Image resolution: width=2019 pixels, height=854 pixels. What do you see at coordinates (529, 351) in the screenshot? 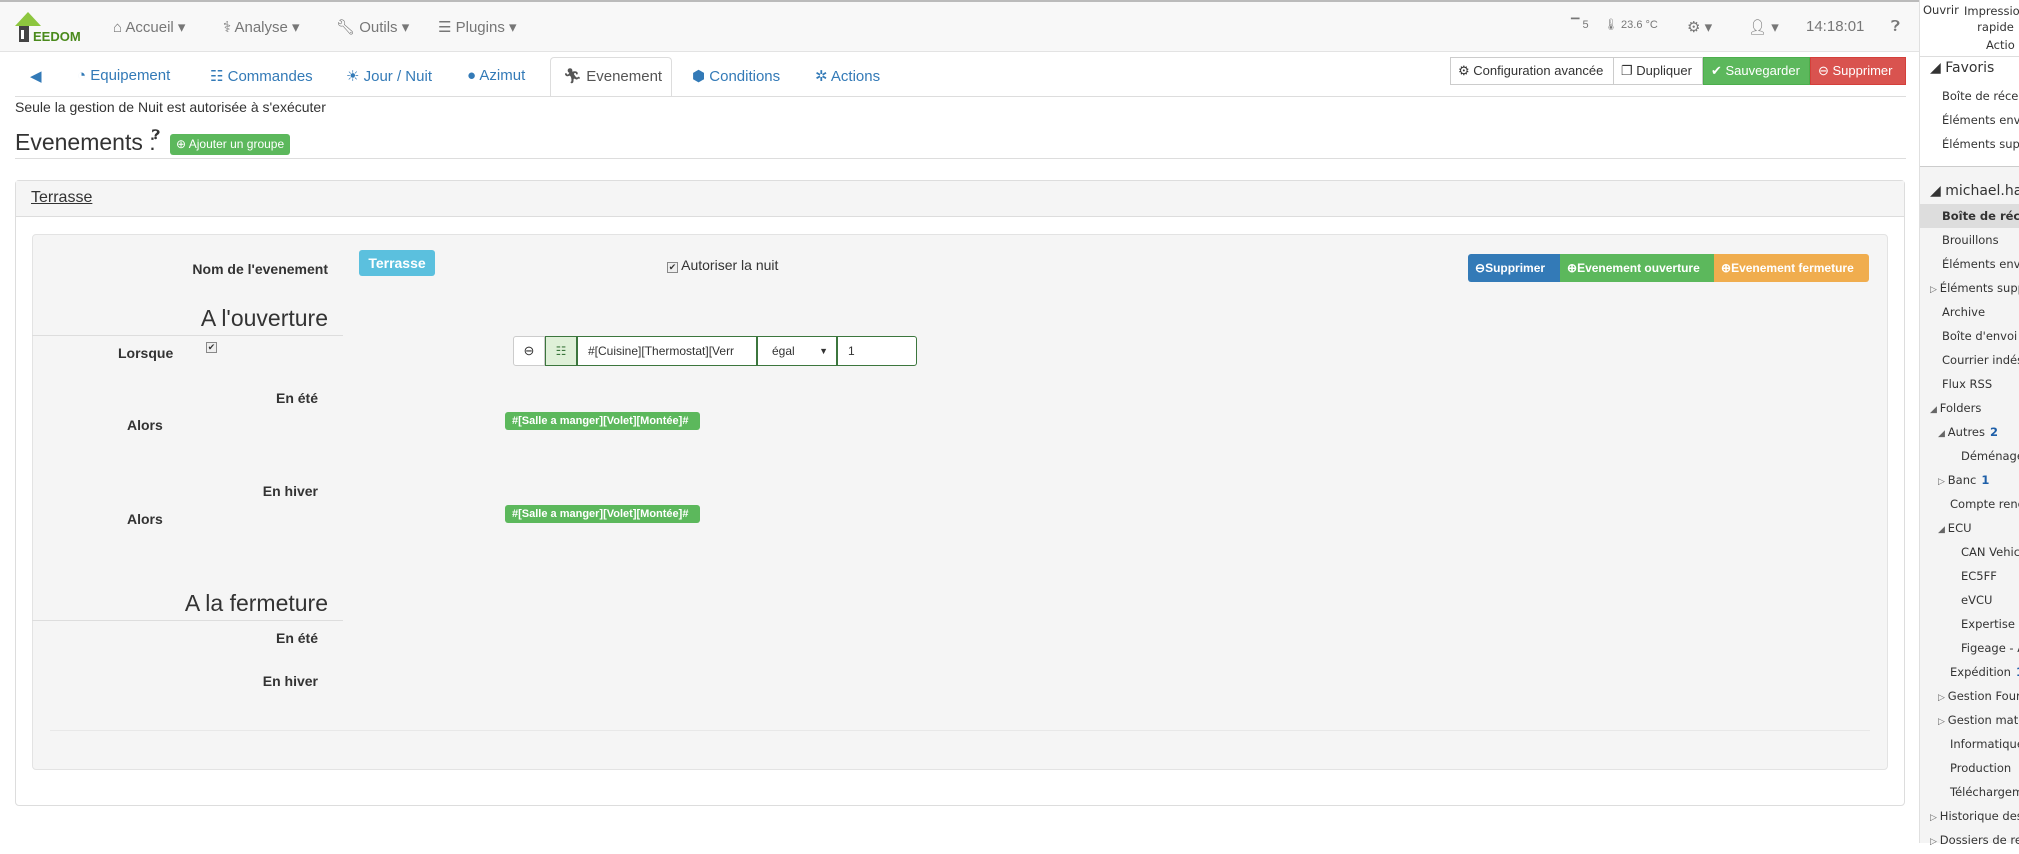
I see `remove-condition-button: ⊖` at bounding box center [529, 351].